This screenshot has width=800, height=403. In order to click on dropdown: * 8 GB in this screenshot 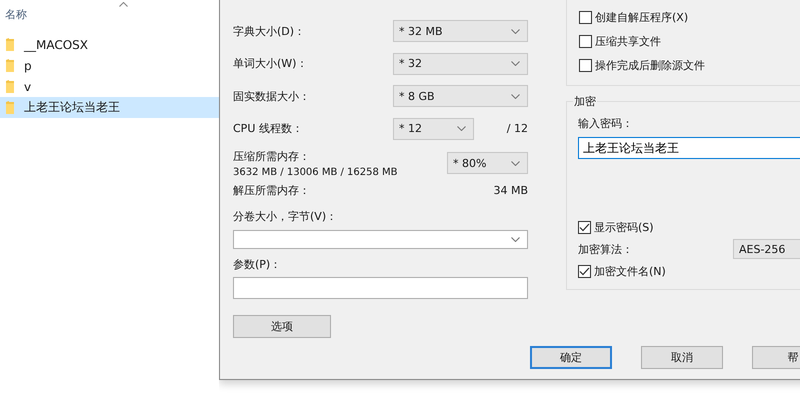, I will do `click(460, 96)`.